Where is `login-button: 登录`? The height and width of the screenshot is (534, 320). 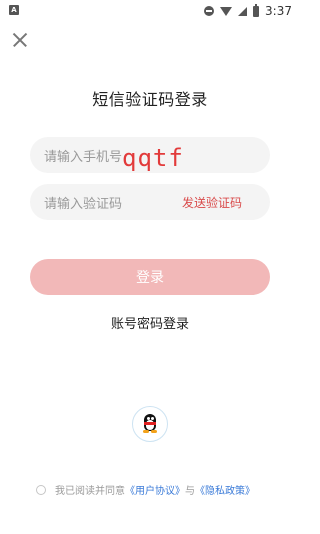 login-button: 登录 is located at coordinates (150, 277).